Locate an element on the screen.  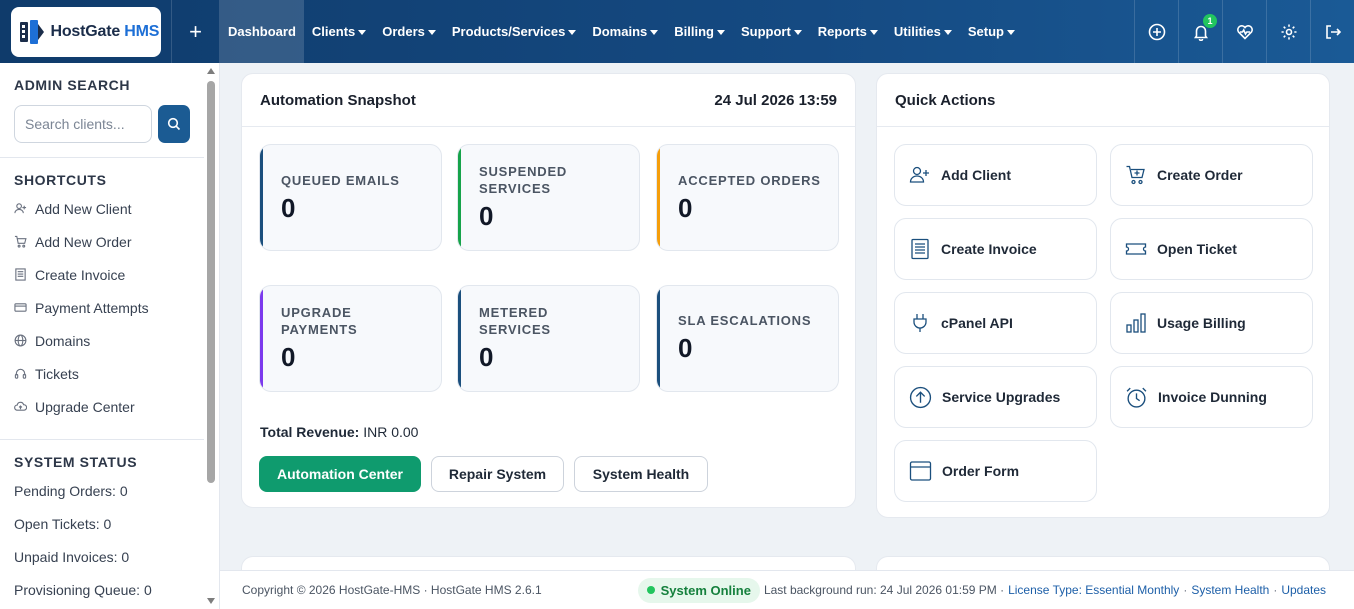
quick-actions-title: Quick Actions is located at coordinates (945, 100).